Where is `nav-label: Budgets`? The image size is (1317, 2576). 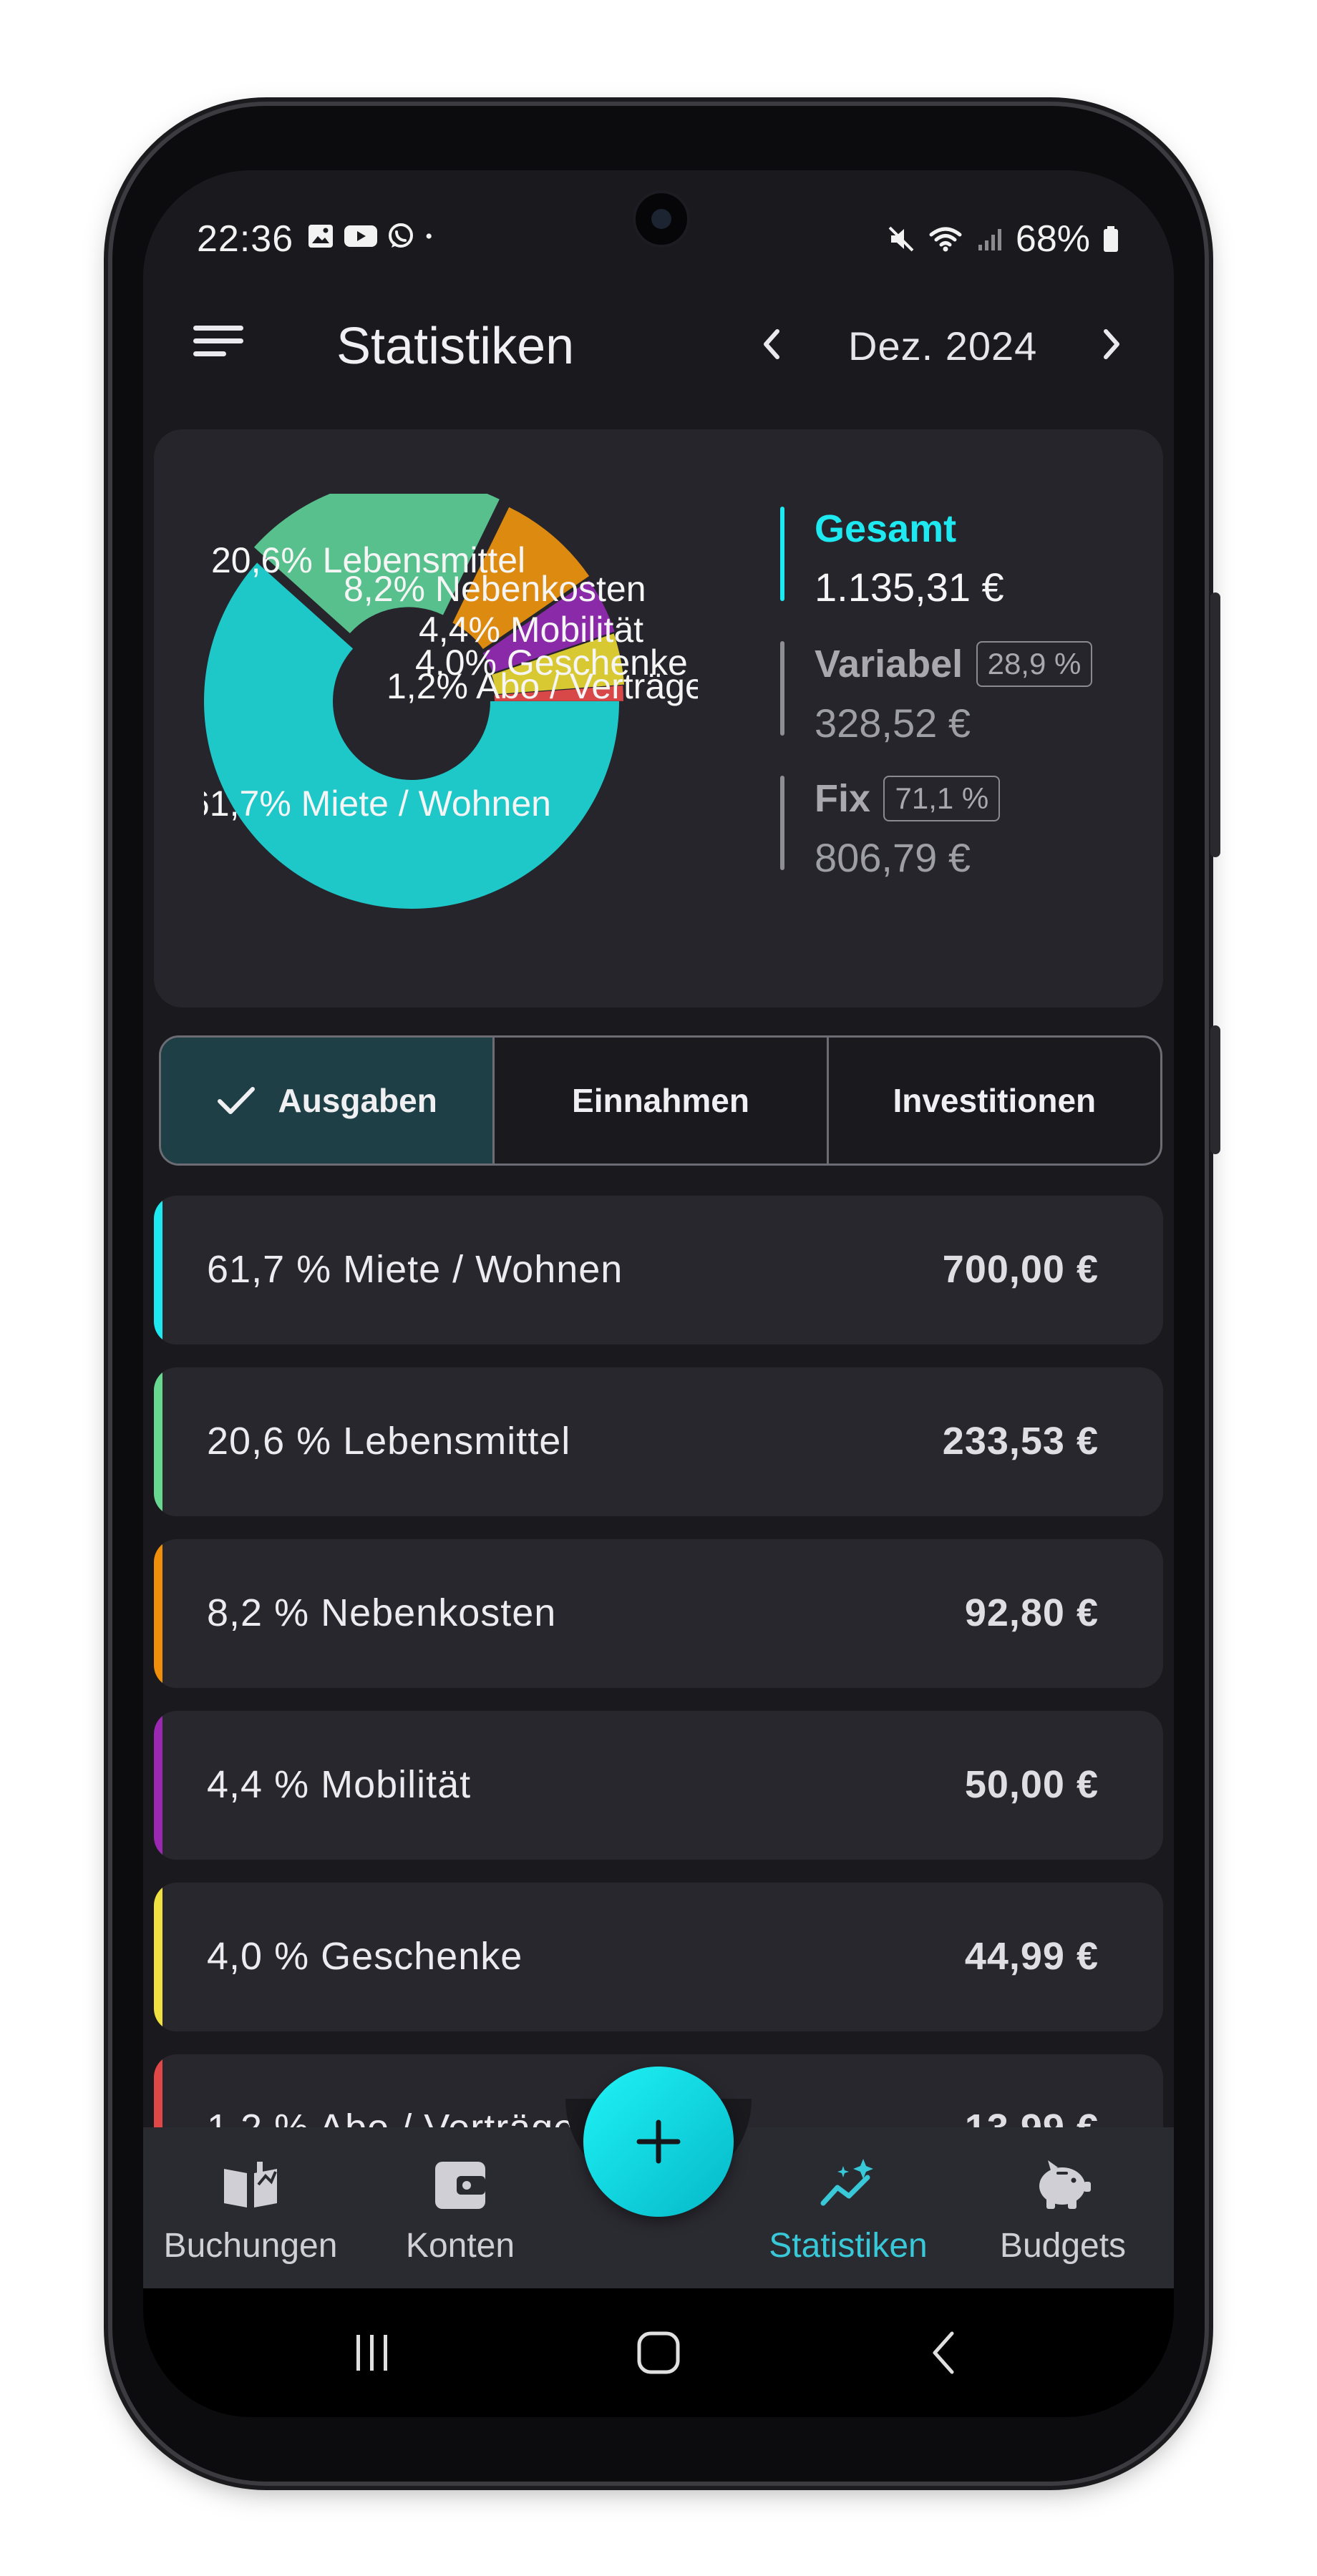 nav-label: Budgets is located at coordinates (1063, 2246).